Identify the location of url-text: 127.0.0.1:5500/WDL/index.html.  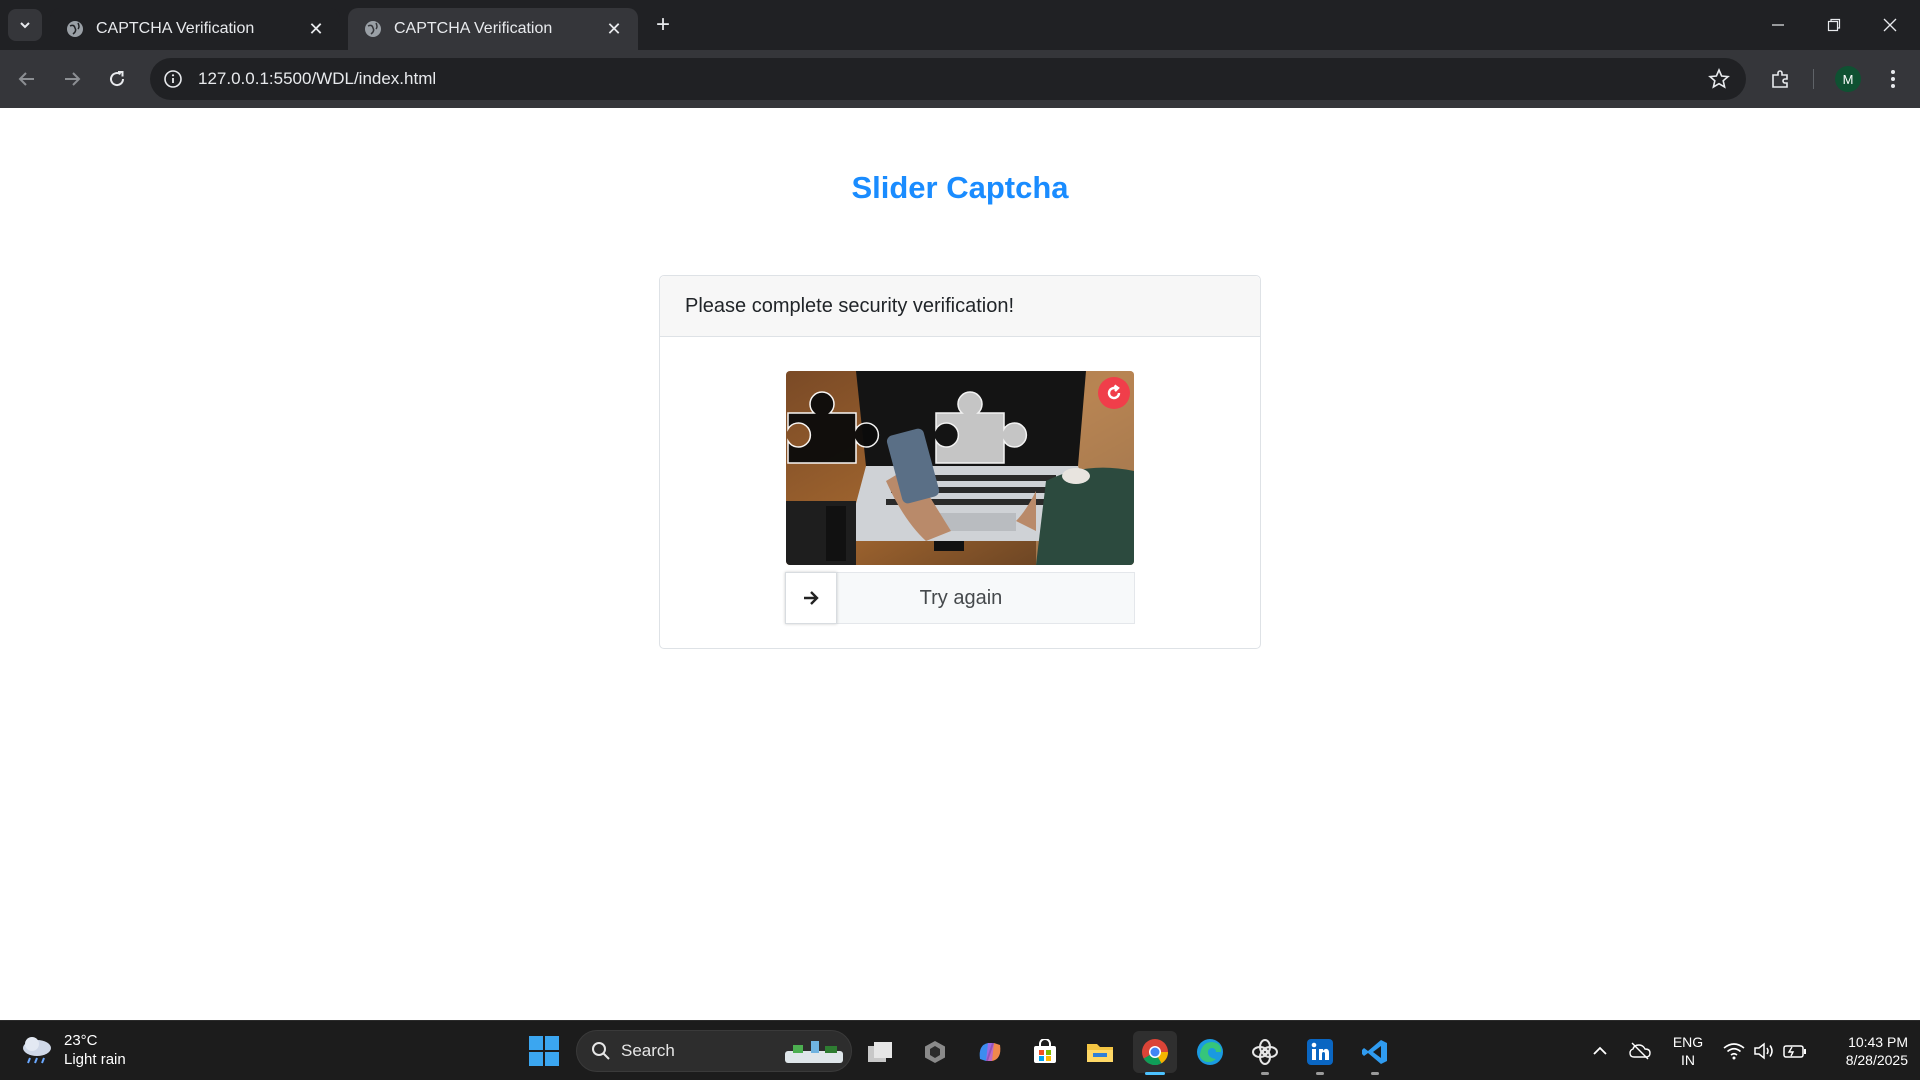
(317, 78).